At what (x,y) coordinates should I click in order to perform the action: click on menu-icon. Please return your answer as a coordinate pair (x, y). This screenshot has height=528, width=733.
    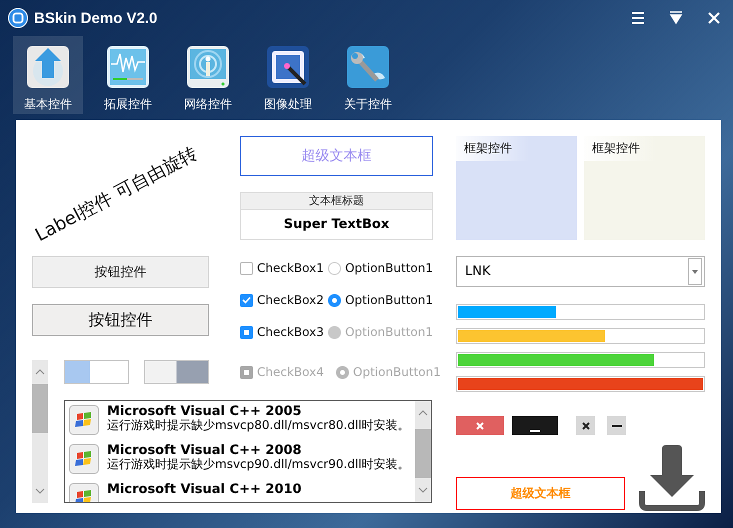
    Looking at the image, I should click on (638, 18).